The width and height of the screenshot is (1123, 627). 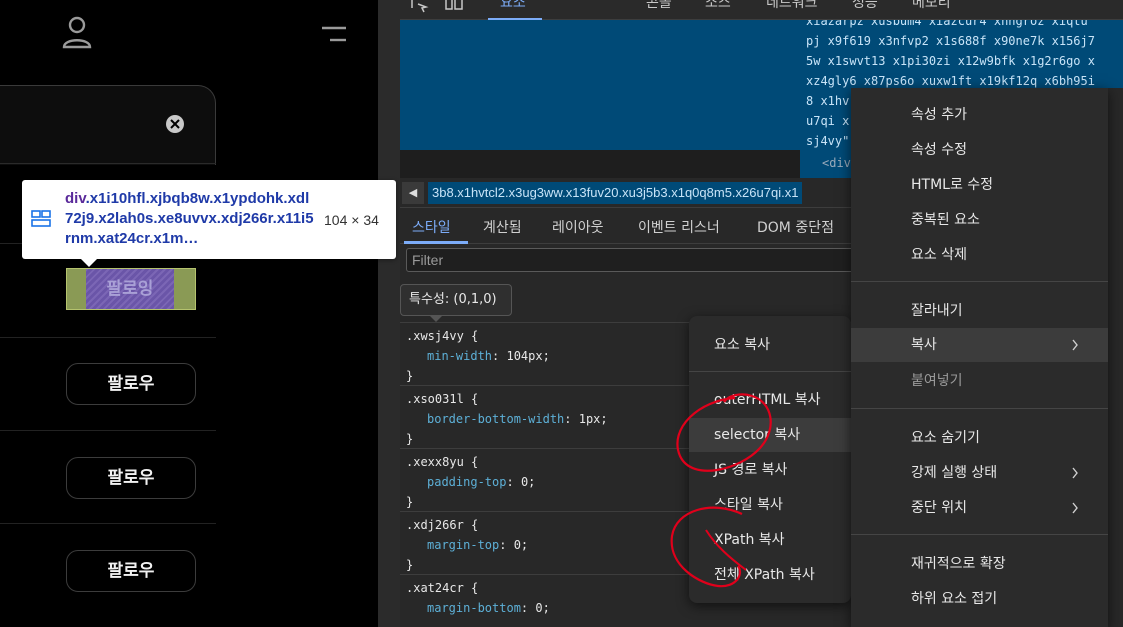 I want to click on dom-text-line: sj4vy", so click(x=828, y=141).